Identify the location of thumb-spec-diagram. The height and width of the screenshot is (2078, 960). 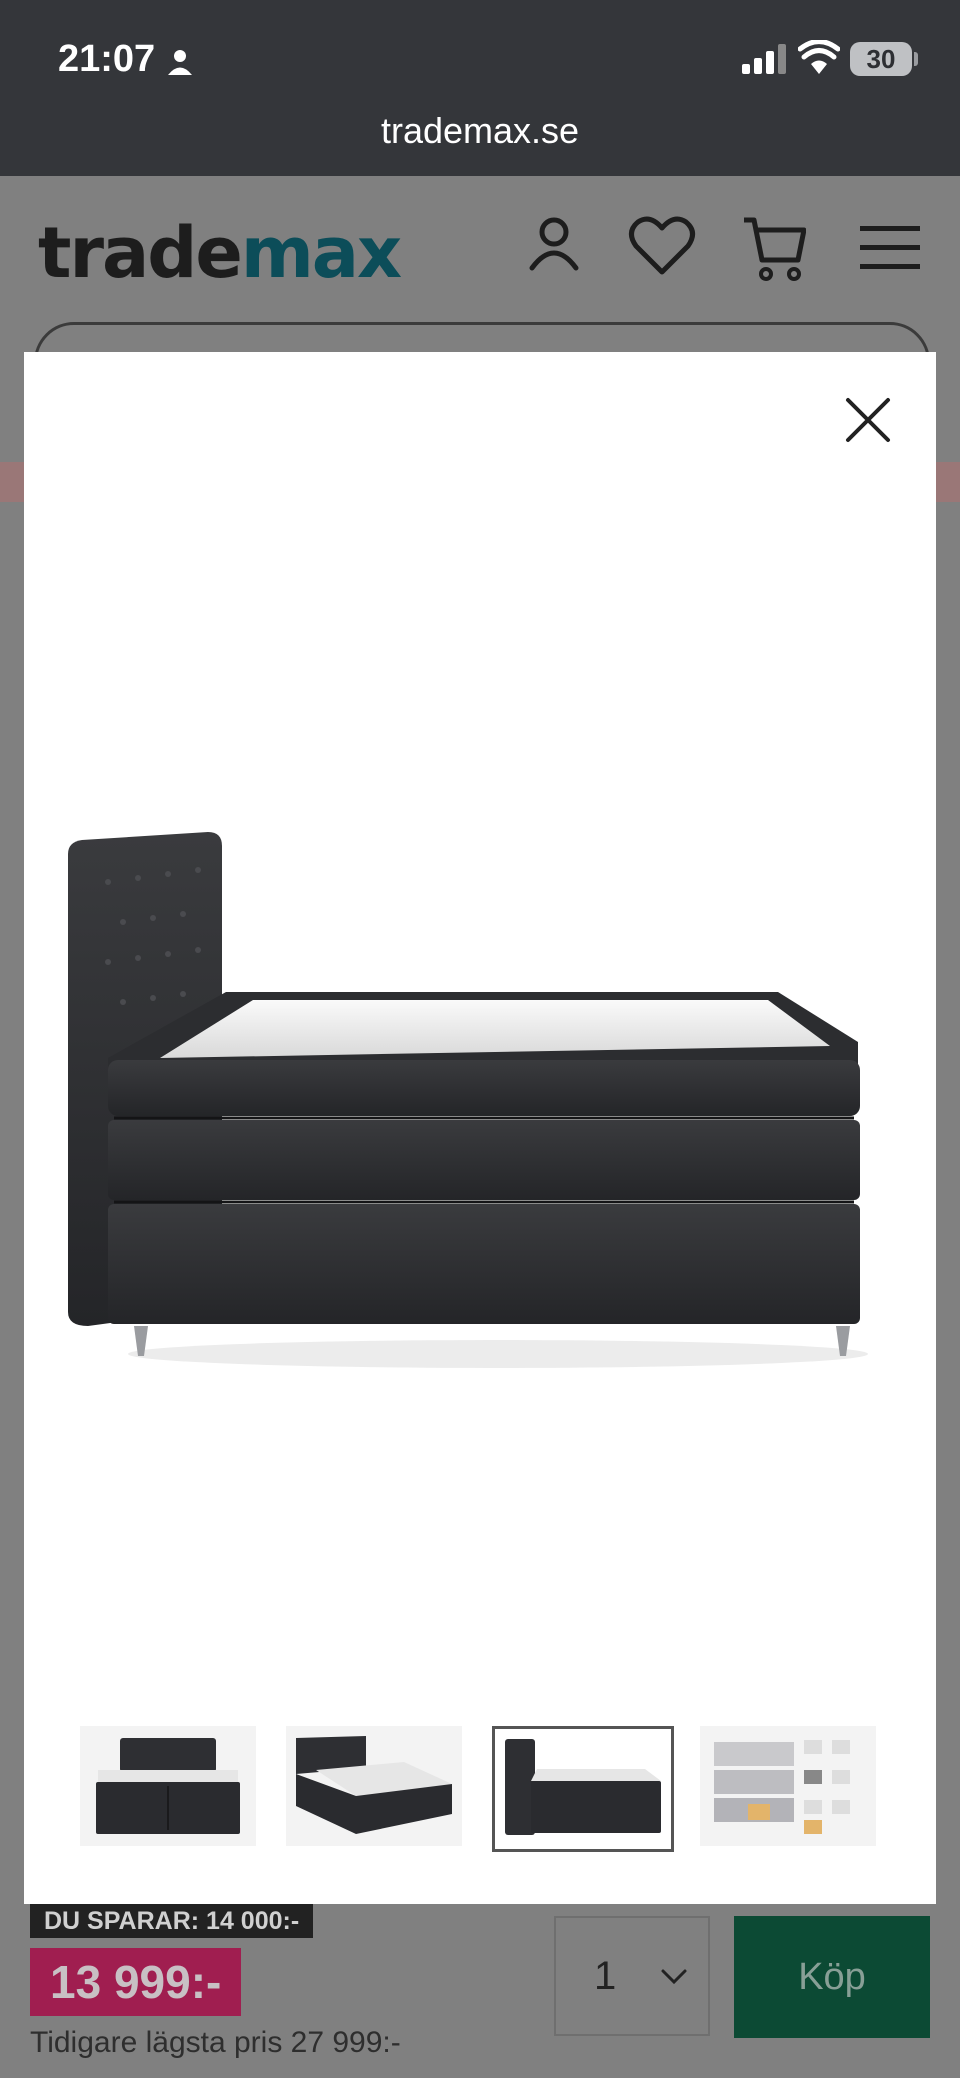
(788, 1786).